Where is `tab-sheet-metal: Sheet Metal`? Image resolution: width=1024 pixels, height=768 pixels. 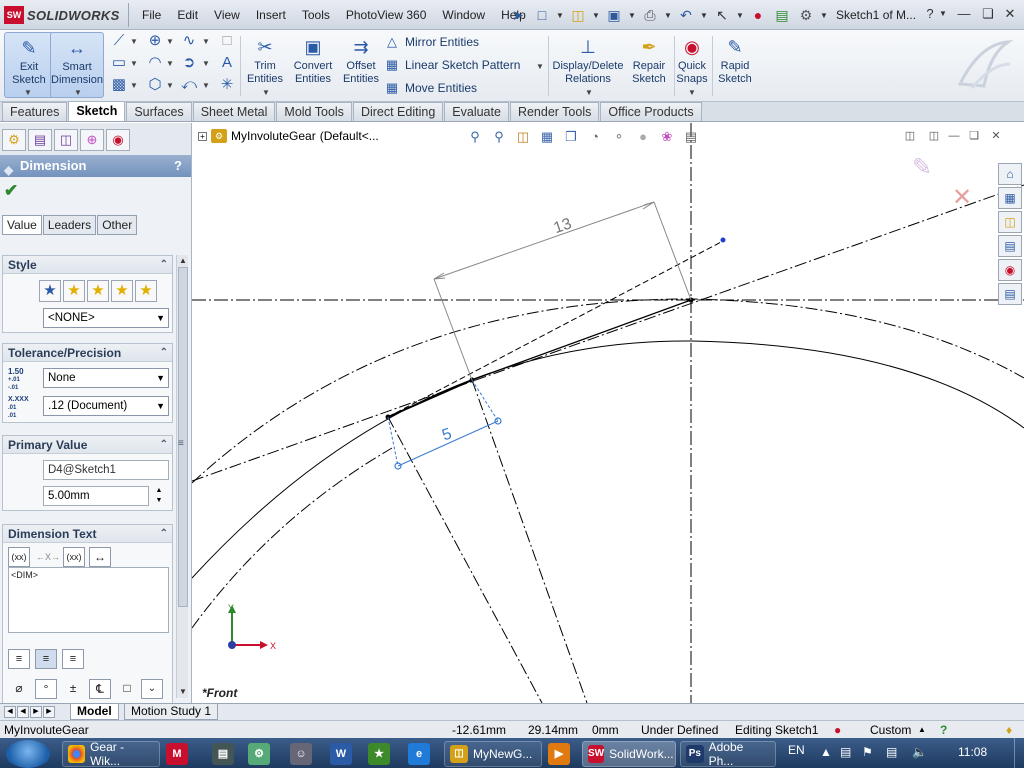 tab-sheet-metal: Sheet Metal is located at coordinates (234, 111).